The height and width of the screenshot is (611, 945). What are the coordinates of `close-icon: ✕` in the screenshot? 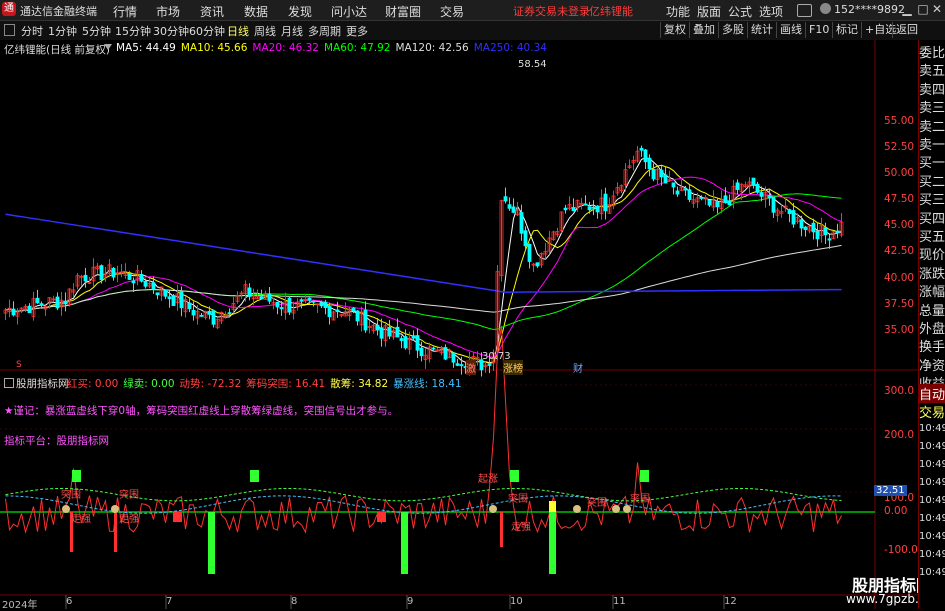 It's located at (936, 10).